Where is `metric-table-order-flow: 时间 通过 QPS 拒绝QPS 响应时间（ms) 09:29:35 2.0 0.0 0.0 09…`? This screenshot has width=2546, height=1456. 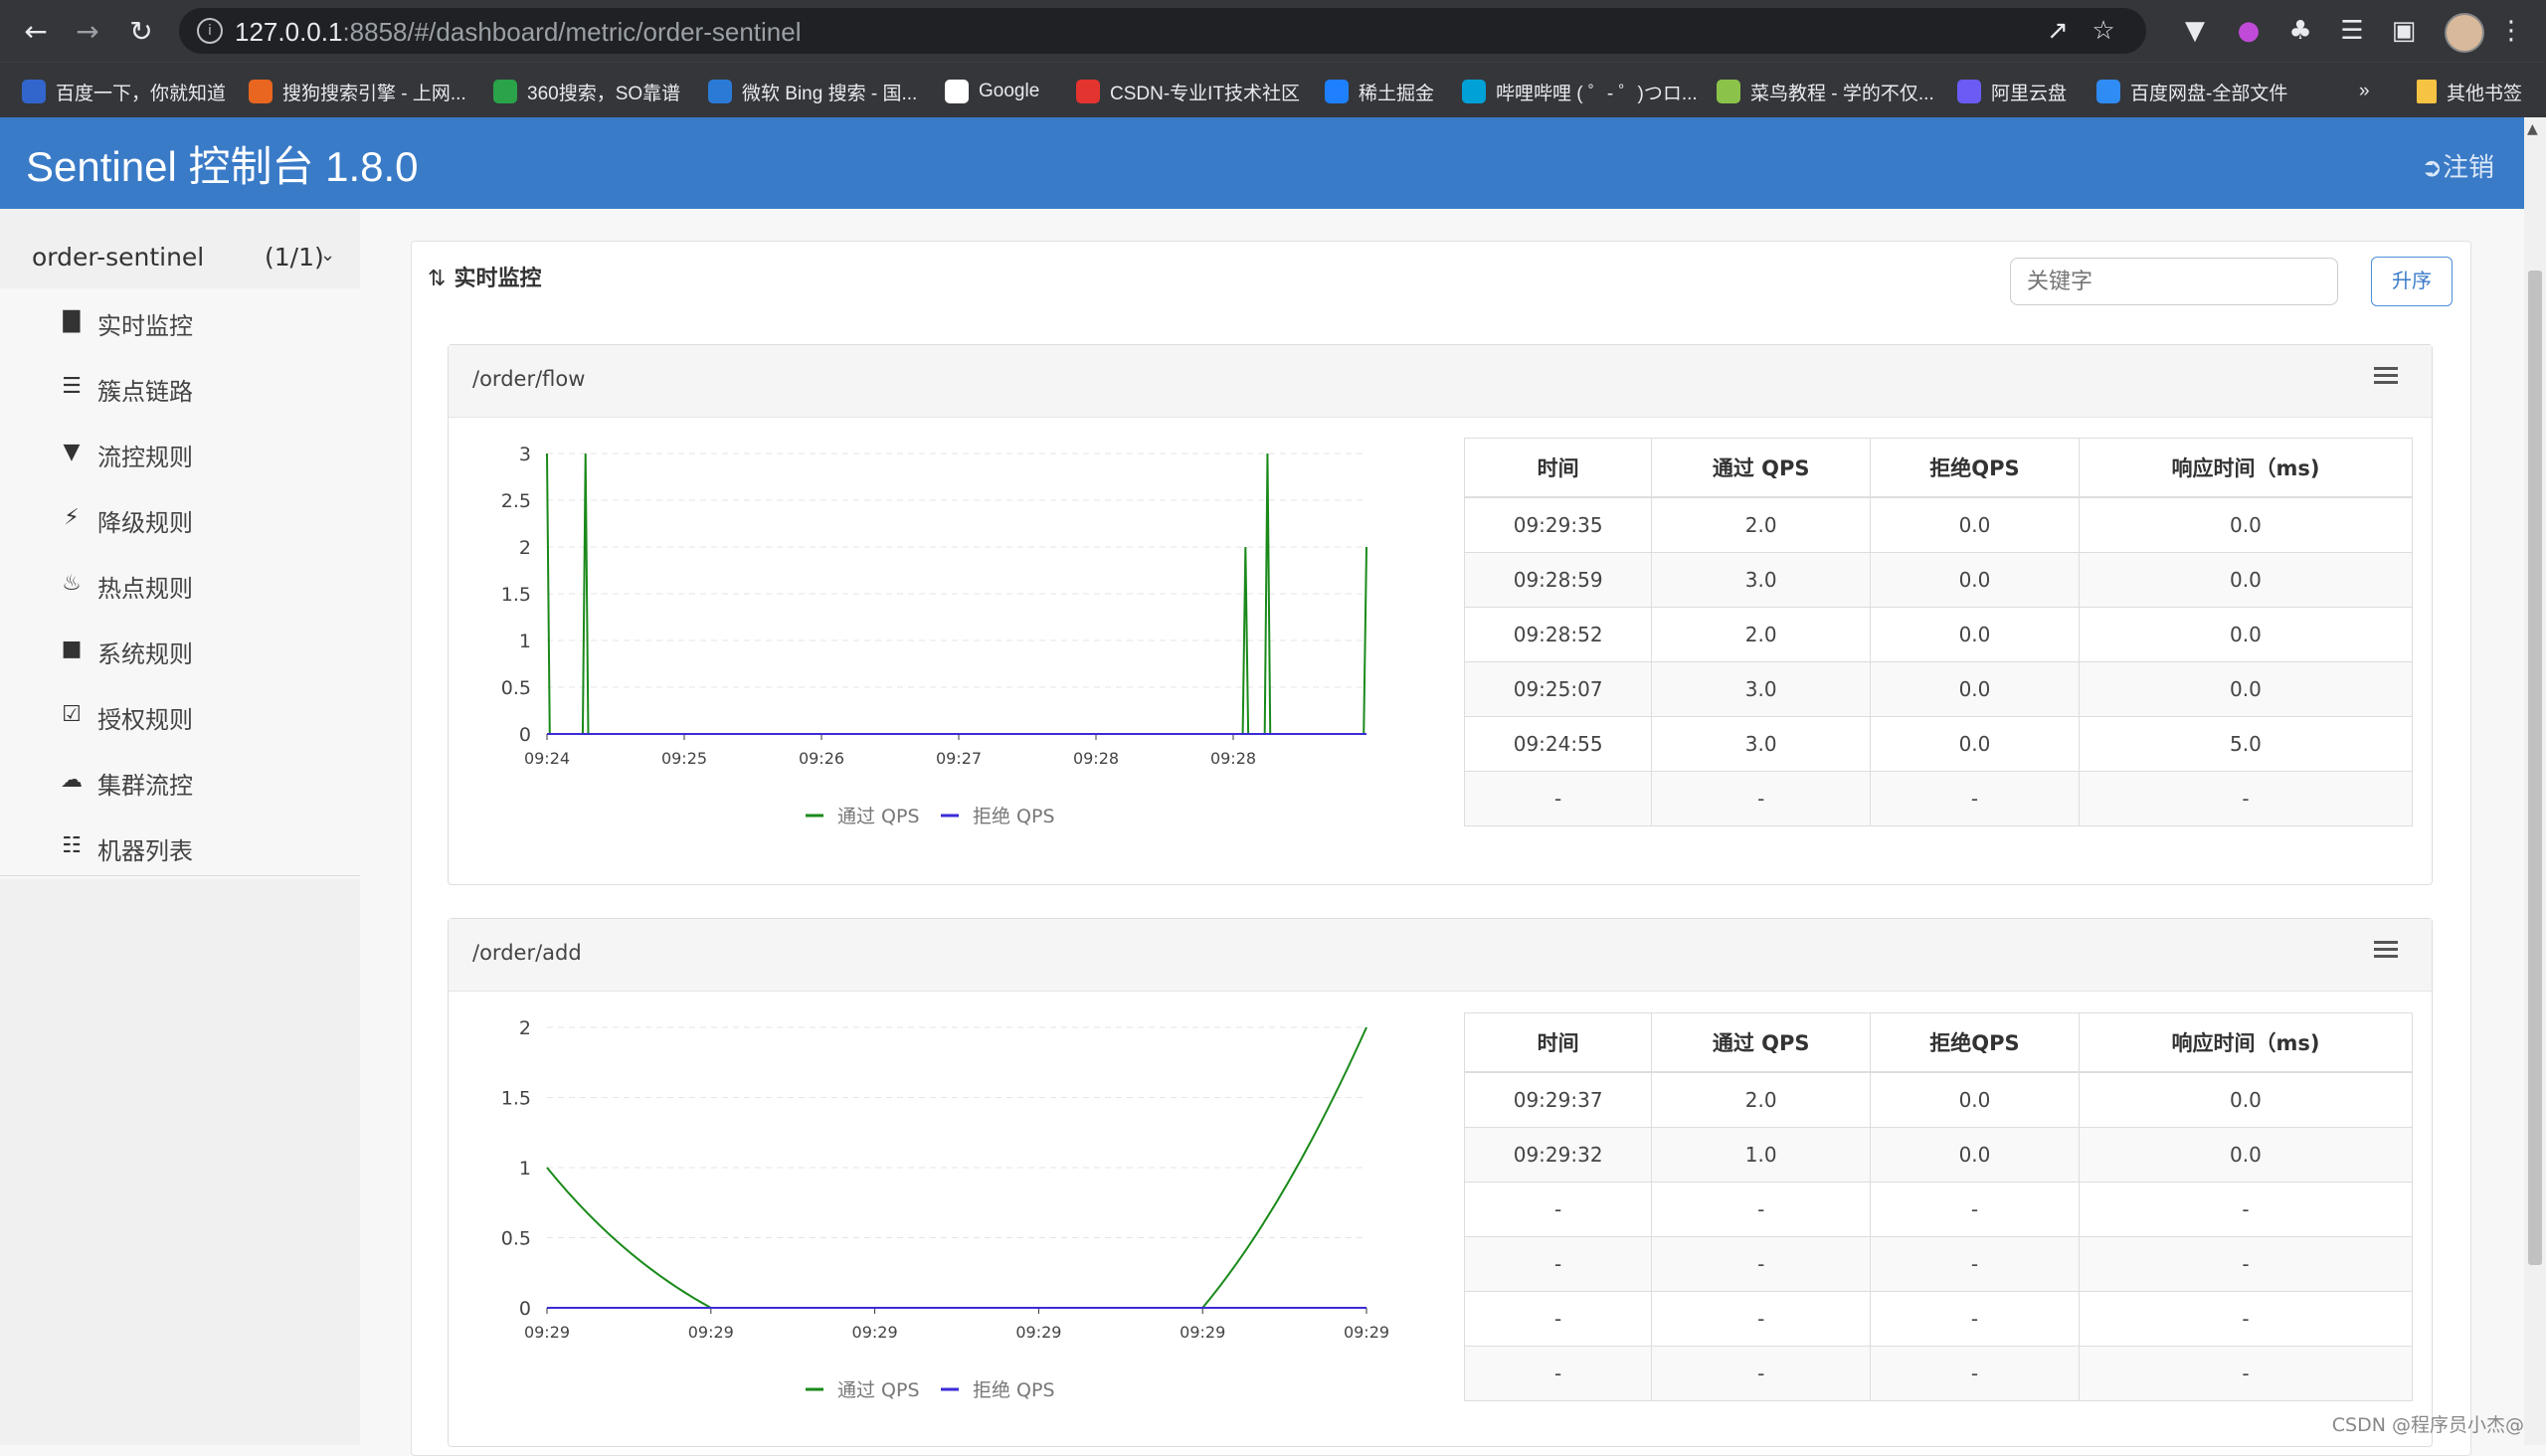
metric-table-order-flow: 时间 通过 QPS 拒绝QPS 响应时间（ms) 09:29:35 2.0 0.0 0.0 09… is located at coordinates (1938, 632).